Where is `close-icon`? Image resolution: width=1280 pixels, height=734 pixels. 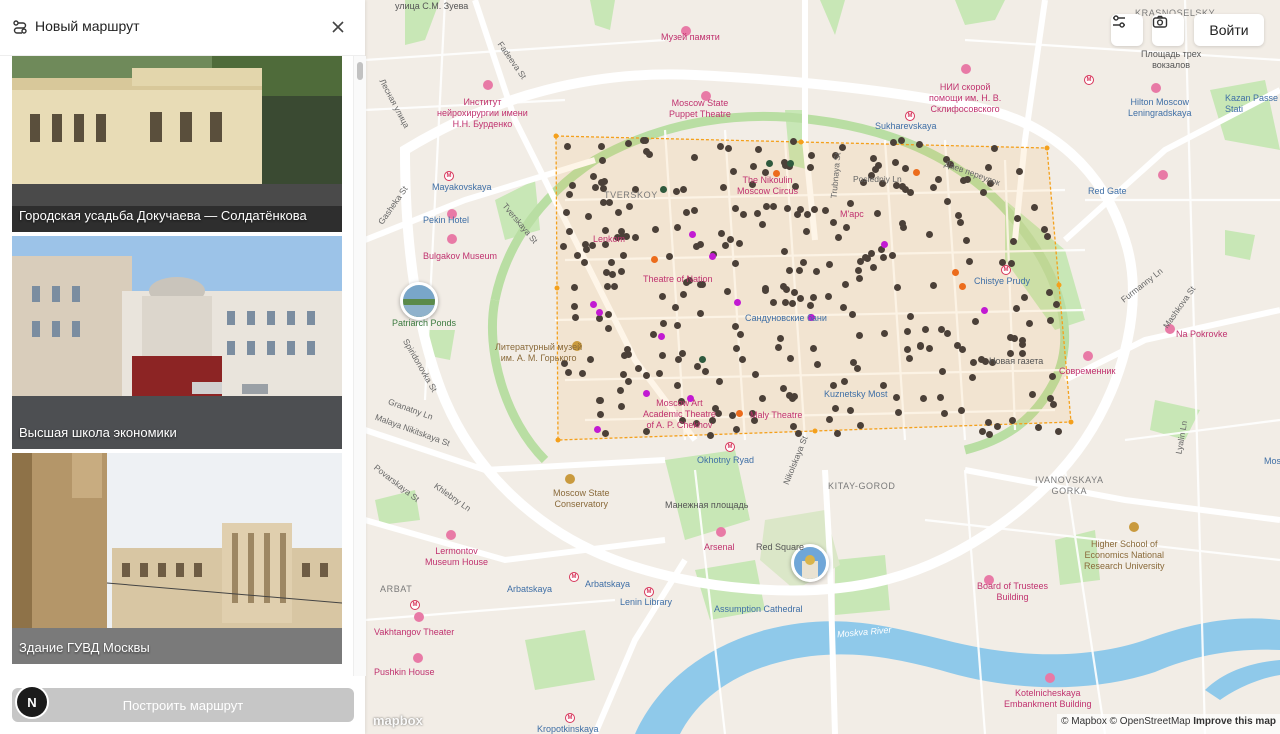 close-icon is located at coordinates (338, 27).